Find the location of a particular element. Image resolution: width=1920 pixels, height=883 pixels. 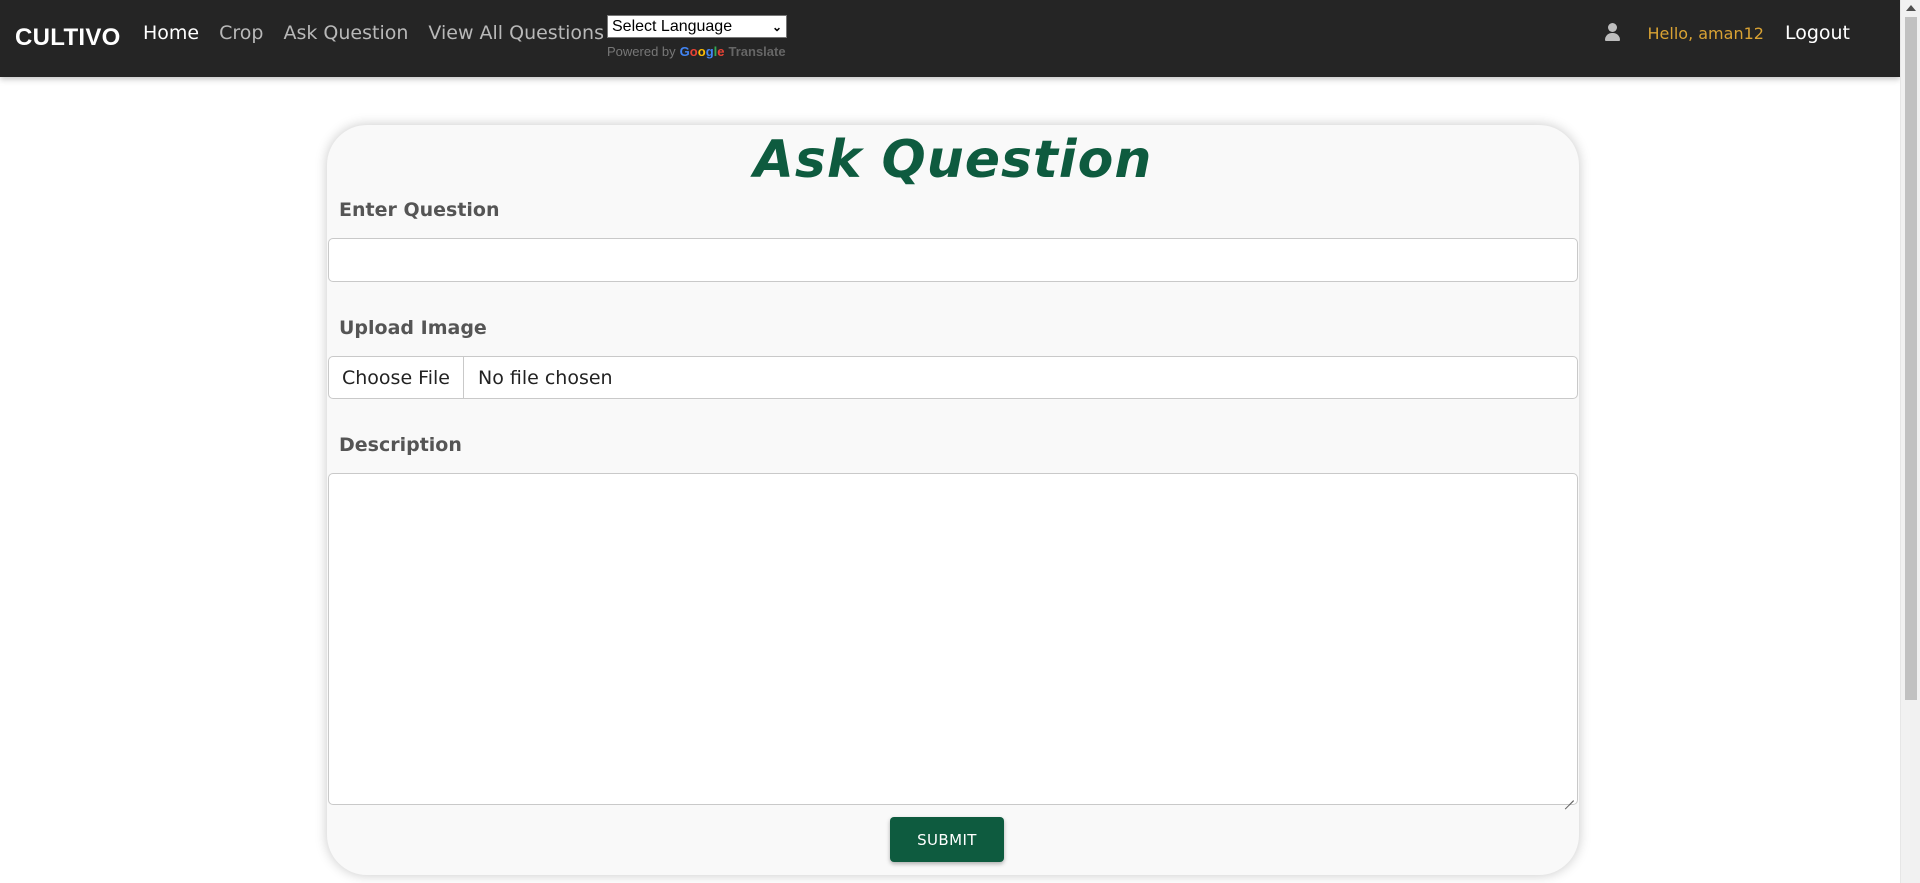

user-icon is located at coordinates (1613, 33).